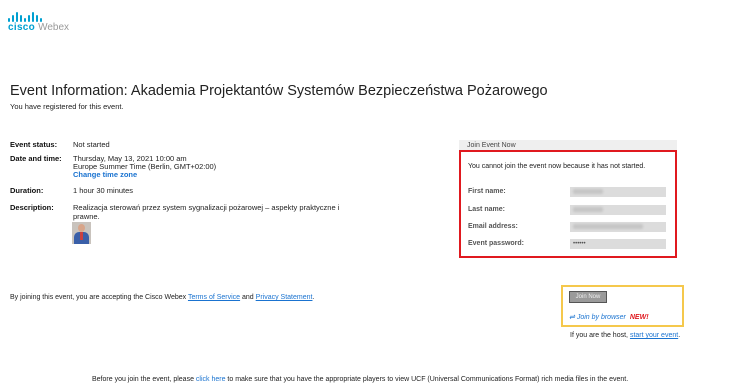 This screenshot has height=388, width=731. Describe the element at coordinates (214, 297) in the screenshot. I see `terms-of-service-link: Terms of Service` at that location.